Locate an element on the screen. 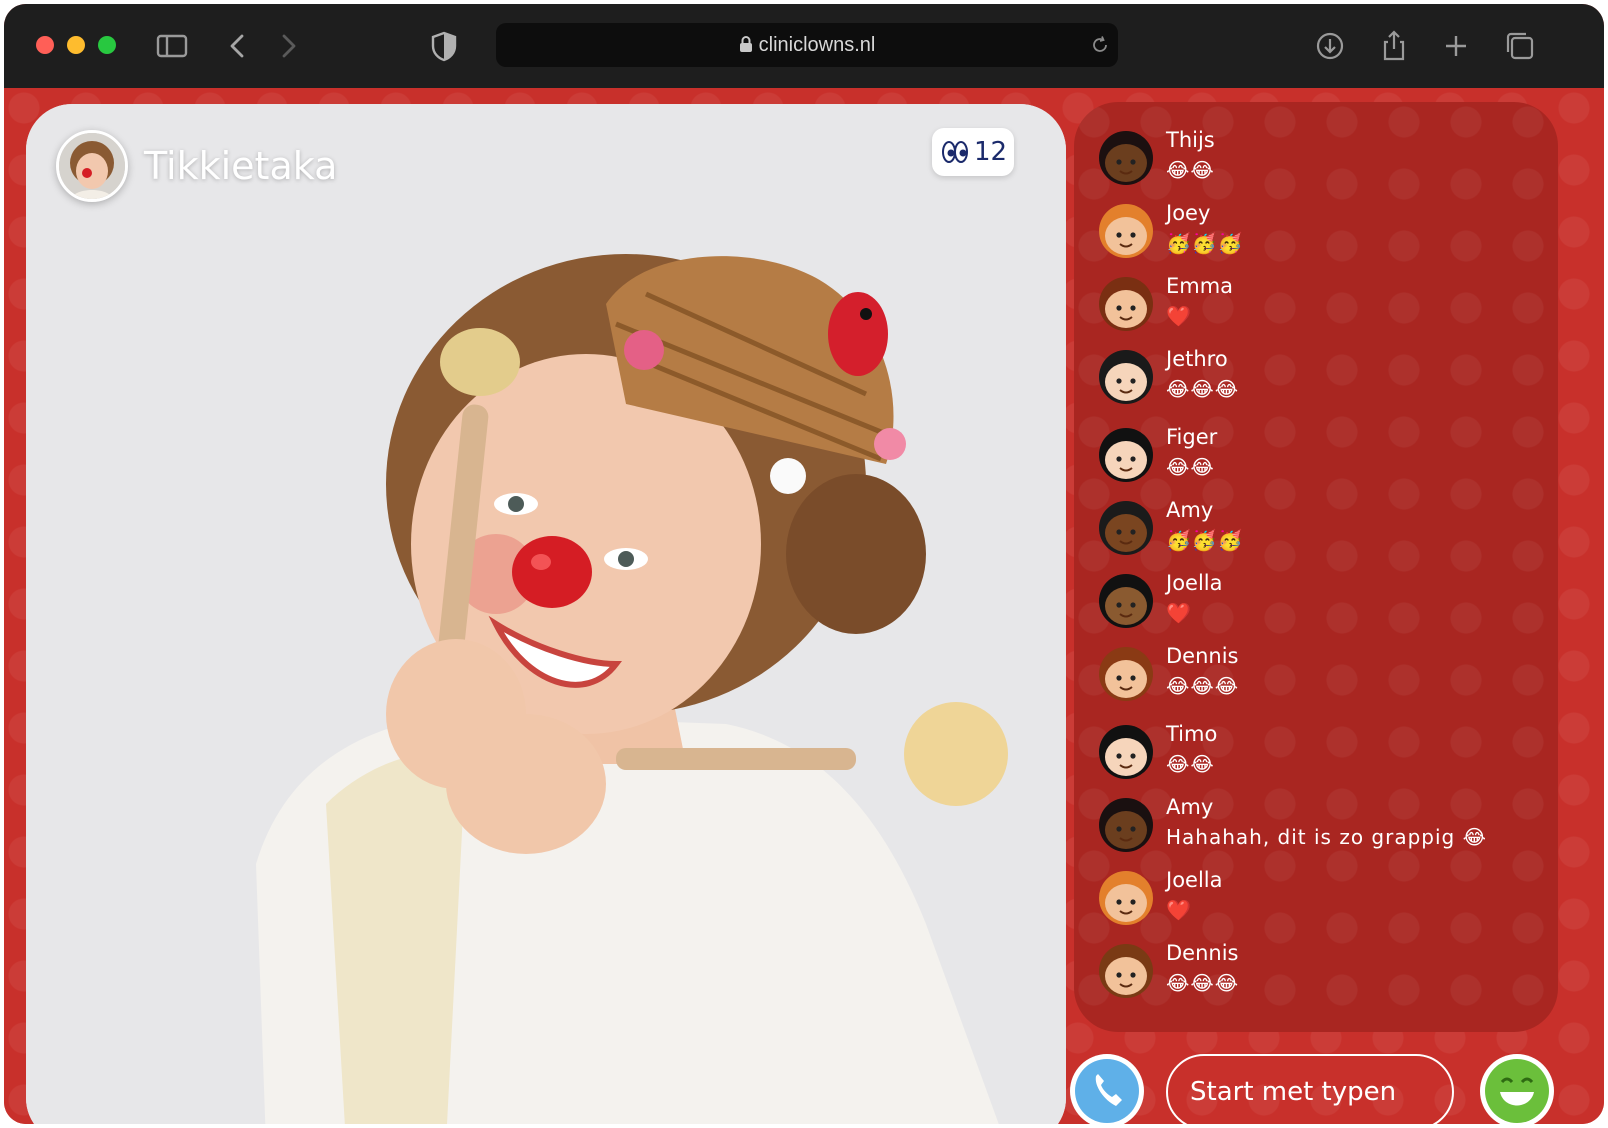 This screenshot has width=1608, height=1128. tabs-icon is located at coordinates (1520, 46).